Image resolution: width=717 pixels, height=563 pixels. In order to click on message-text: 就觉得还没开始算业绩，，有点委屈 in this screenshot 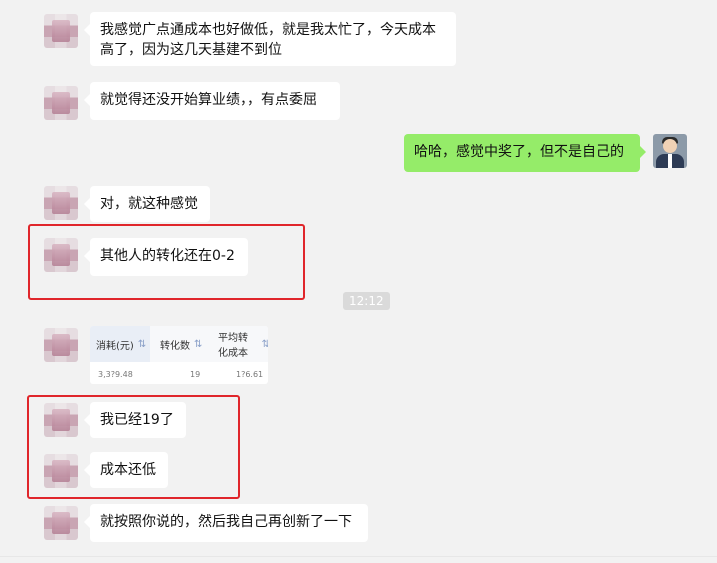, I will do `click(208, 100)`.